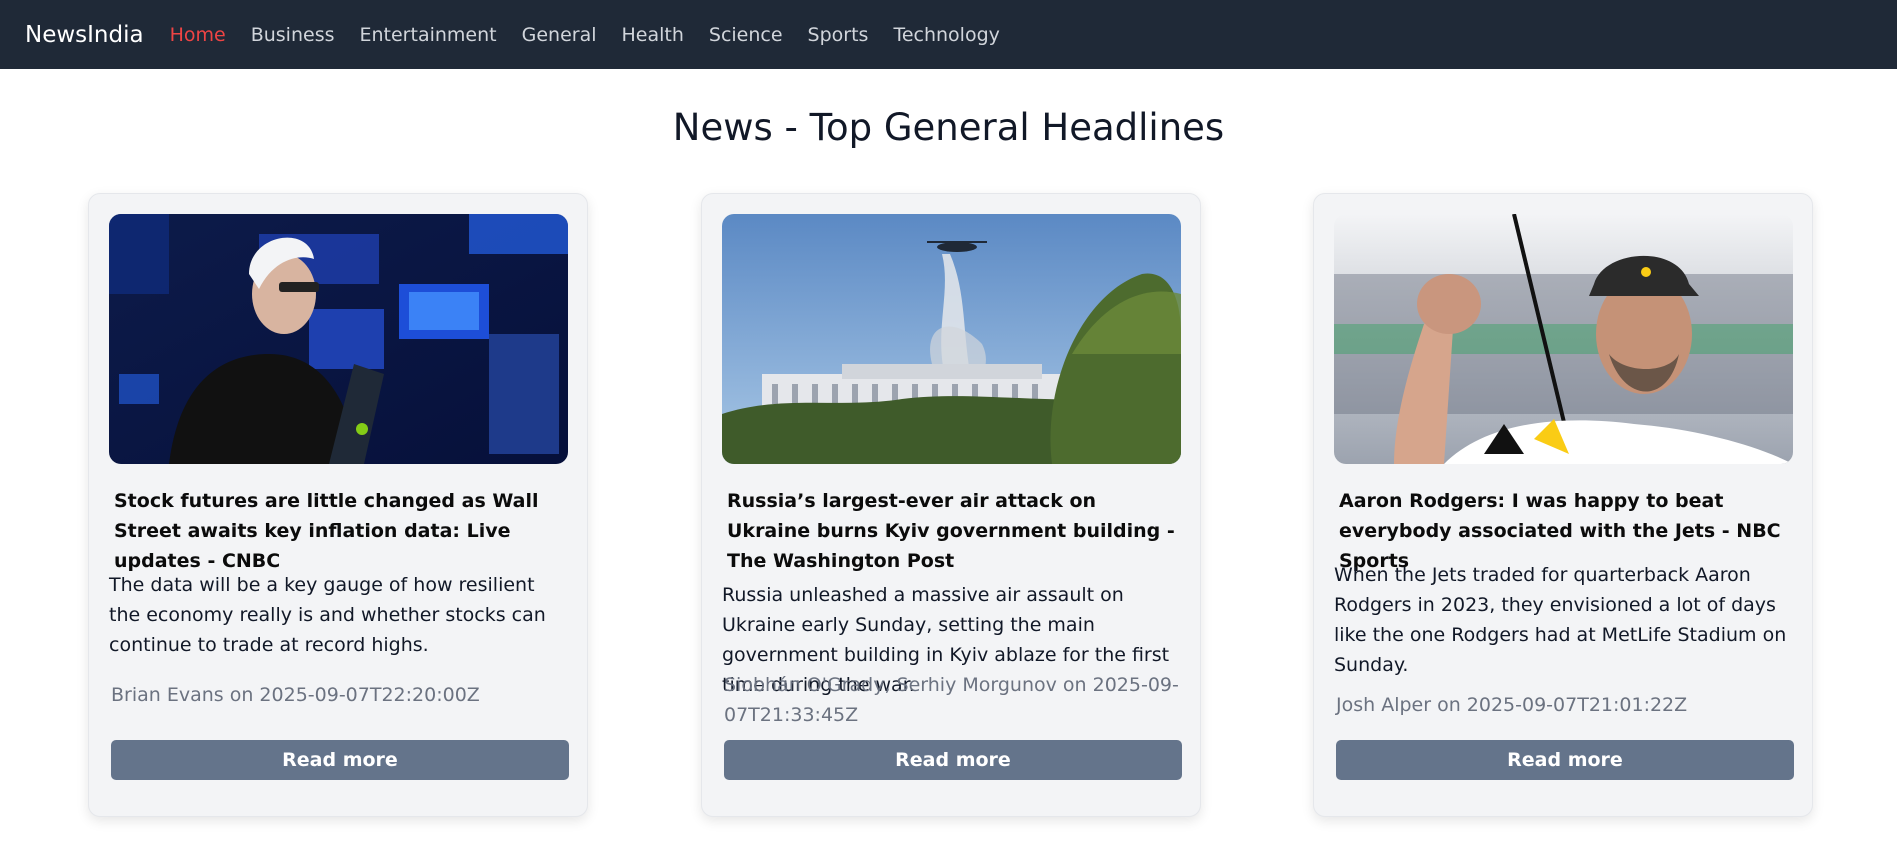 This screenshot has height=861, width=1897. I want to click on page-title: News - Top General Headlines, so click(948, 127).